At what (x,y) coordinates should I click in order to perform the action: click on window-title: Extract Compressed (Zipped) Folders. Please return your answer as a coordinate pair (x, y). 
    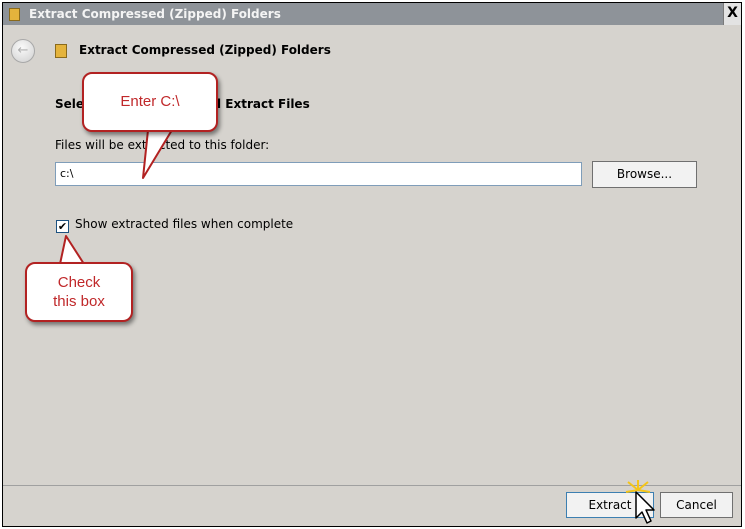
    Looking at the image, I should click on (155, 14).